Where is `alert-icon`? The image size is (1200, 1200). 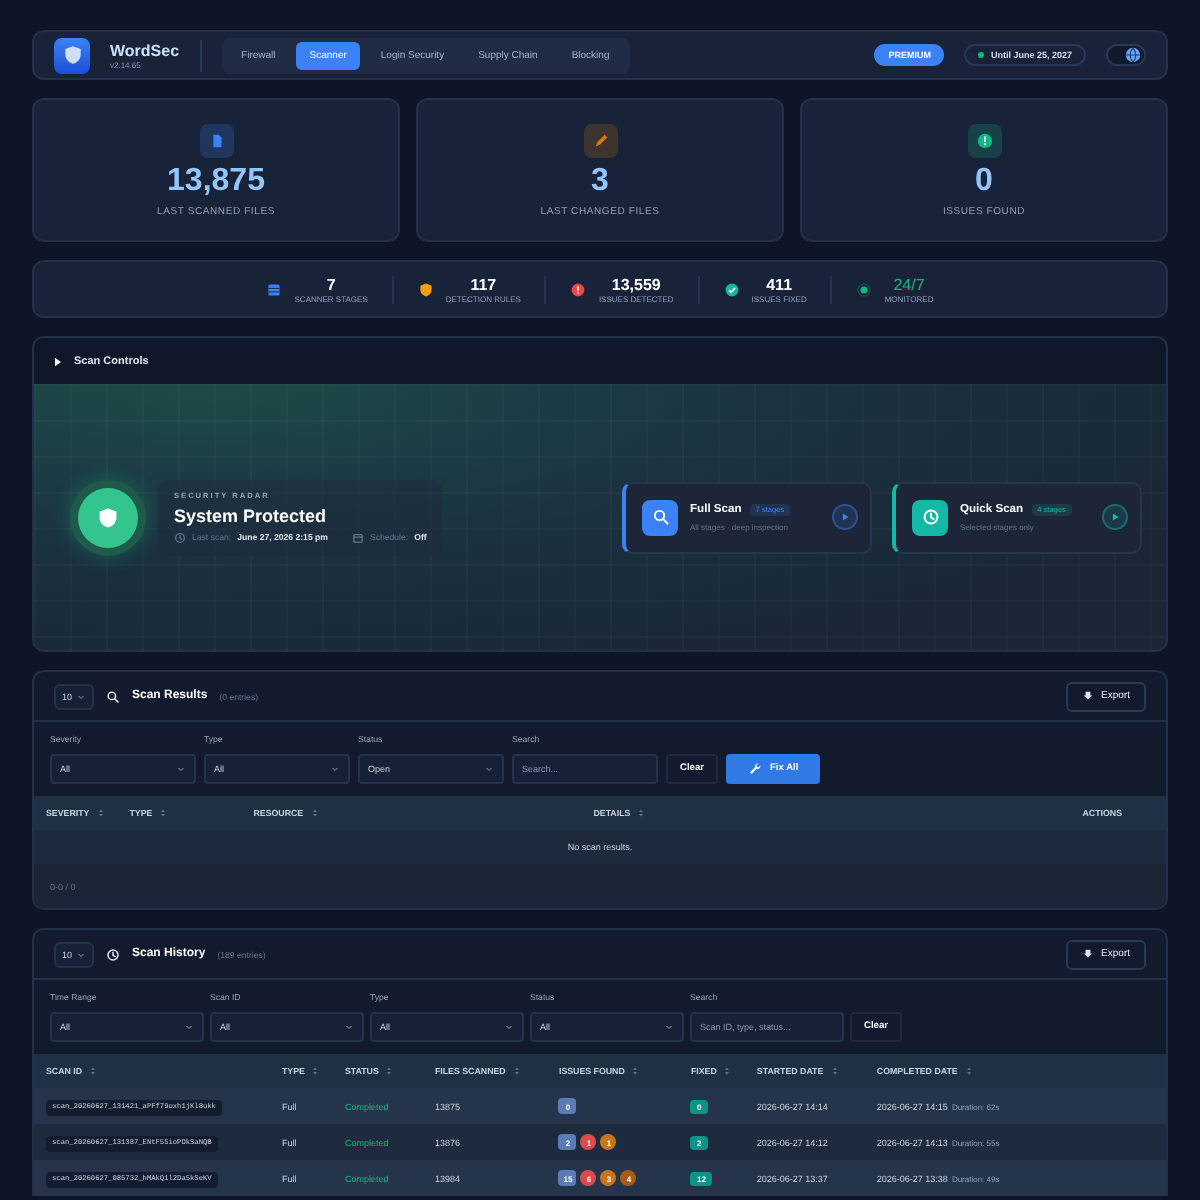
alert-icon is located at coordinates (984, 140).